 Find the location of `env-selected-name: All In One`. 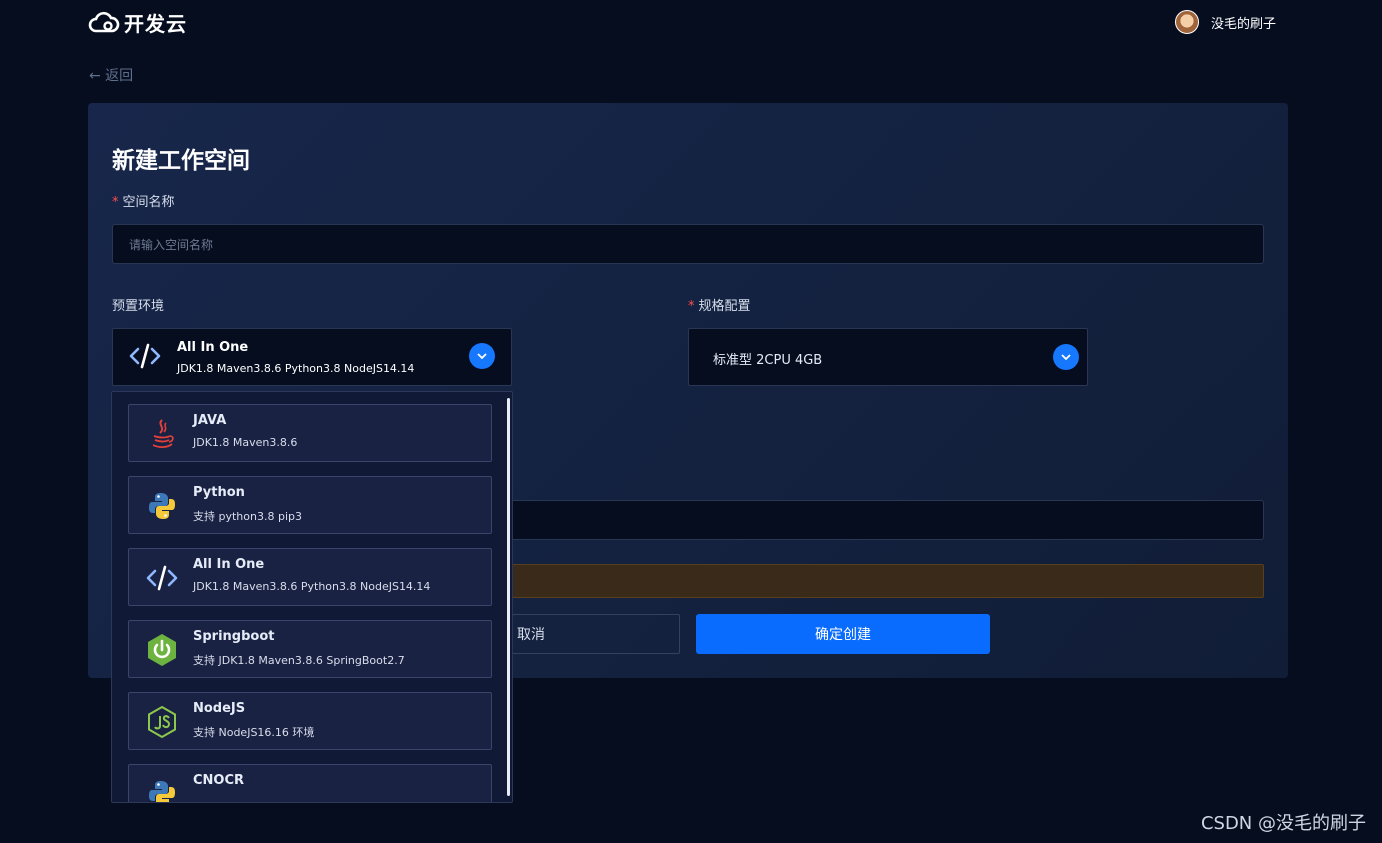

env-selected-name: All In One is located at coordinates (213, 347).